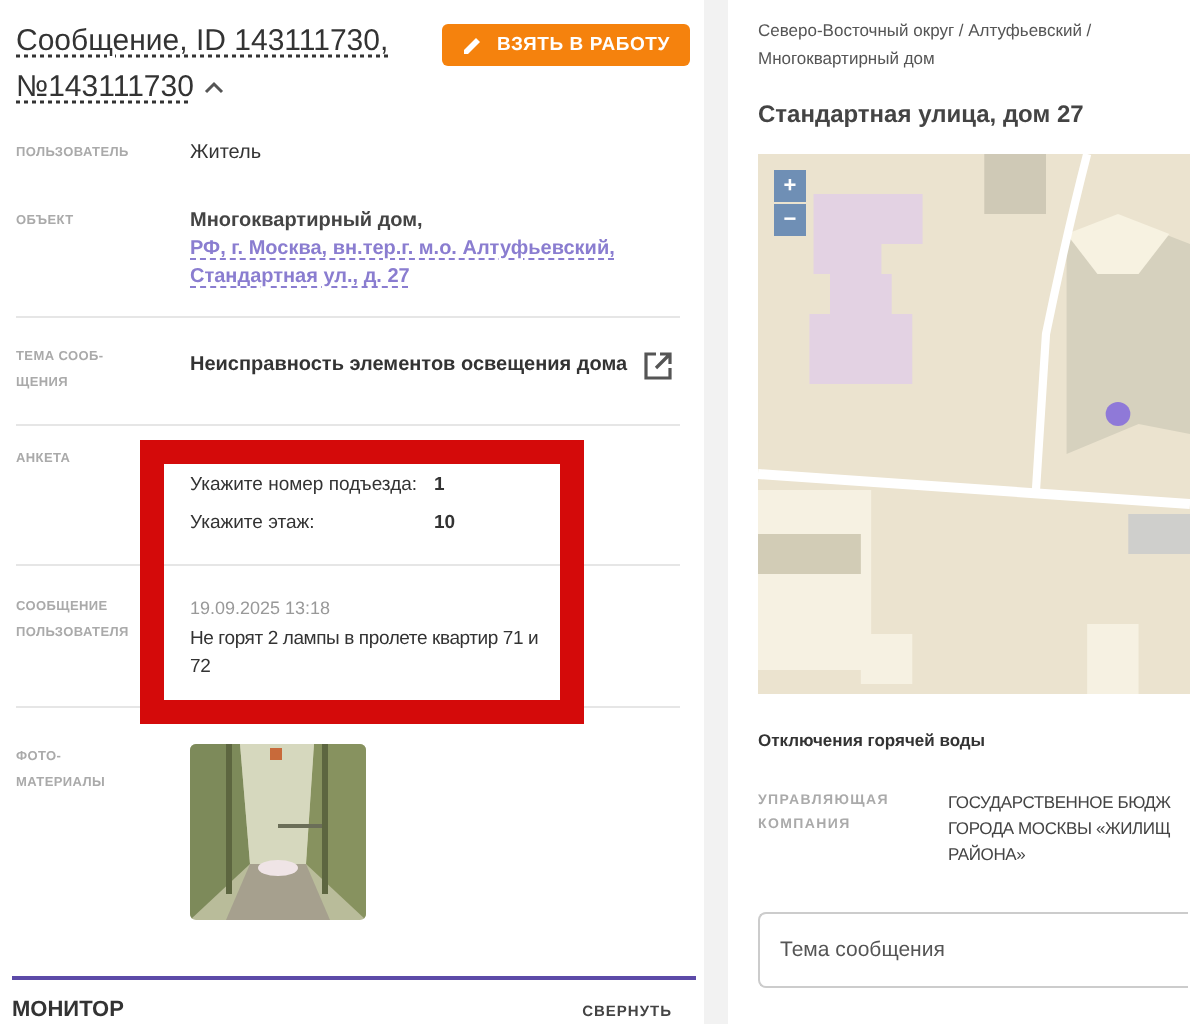 The height and width of the screenshot is (1024, 1190). Describe the element at coordinates (790, 220) in the screenshot. I see `zoom-out-button: −` at that location.